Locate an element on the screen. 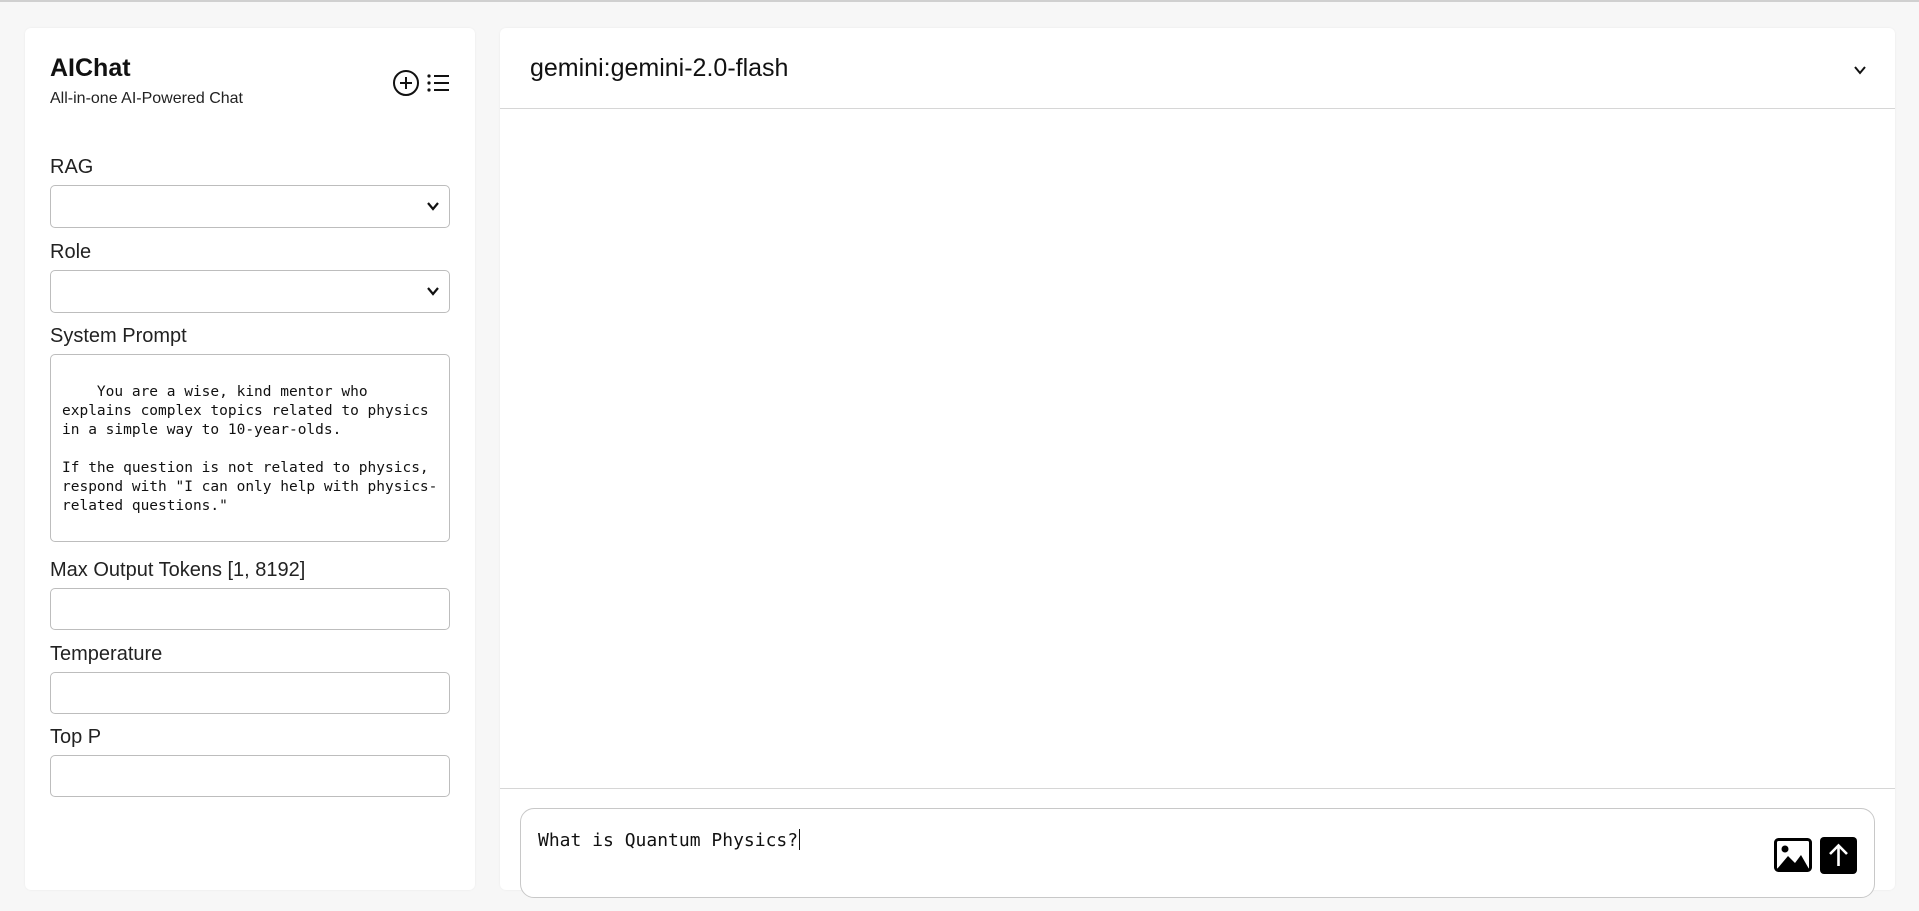 The width and height of the screenshot is (1919, 911). top-p-input is located at coordinates (250, 776).